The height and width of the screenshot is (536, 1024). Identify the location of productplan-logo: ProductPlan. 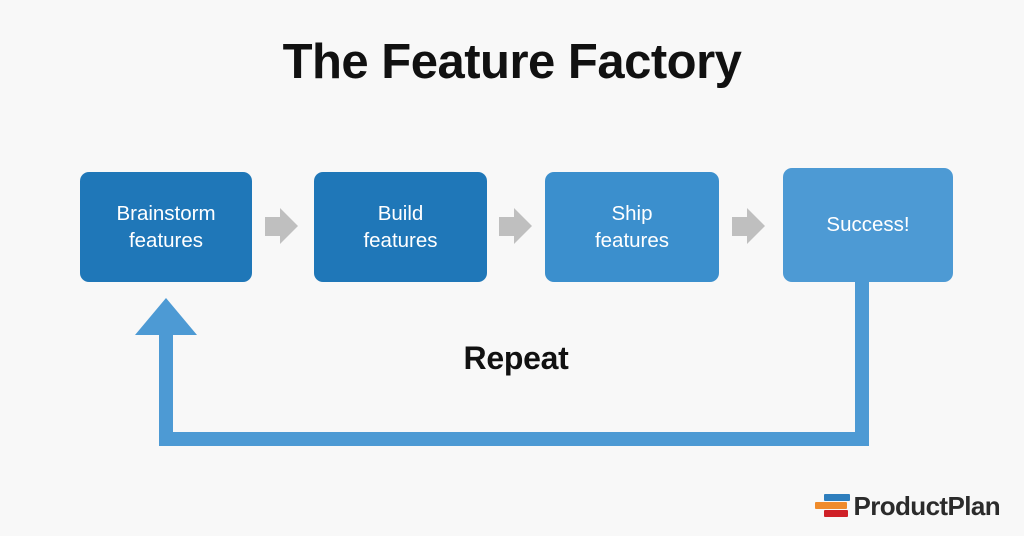
(908, 506).